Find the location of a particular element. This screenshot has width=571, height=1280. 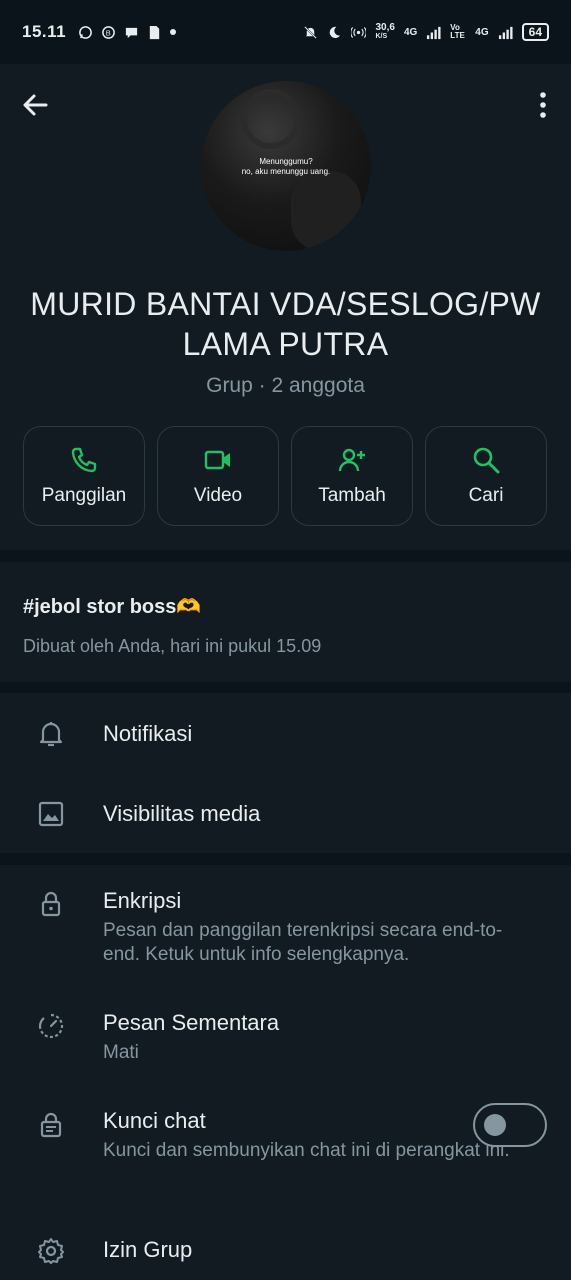

chat-lock-title: Kunci chat is located at coordinates (154, 1120).